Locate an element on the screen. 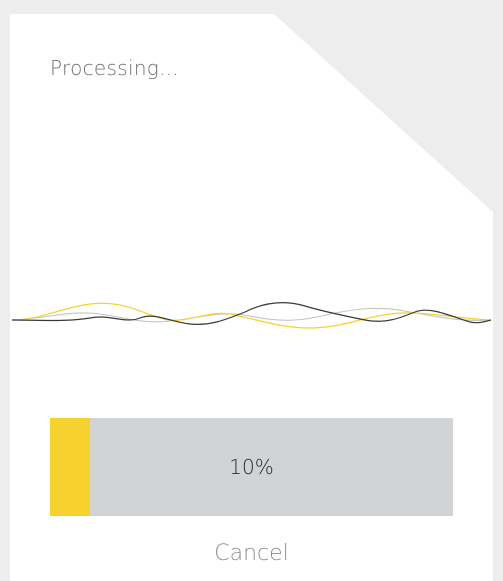 The width and height of the screenshot is (503, 581). progress-label: 10% is located at coordinates (251, 467).